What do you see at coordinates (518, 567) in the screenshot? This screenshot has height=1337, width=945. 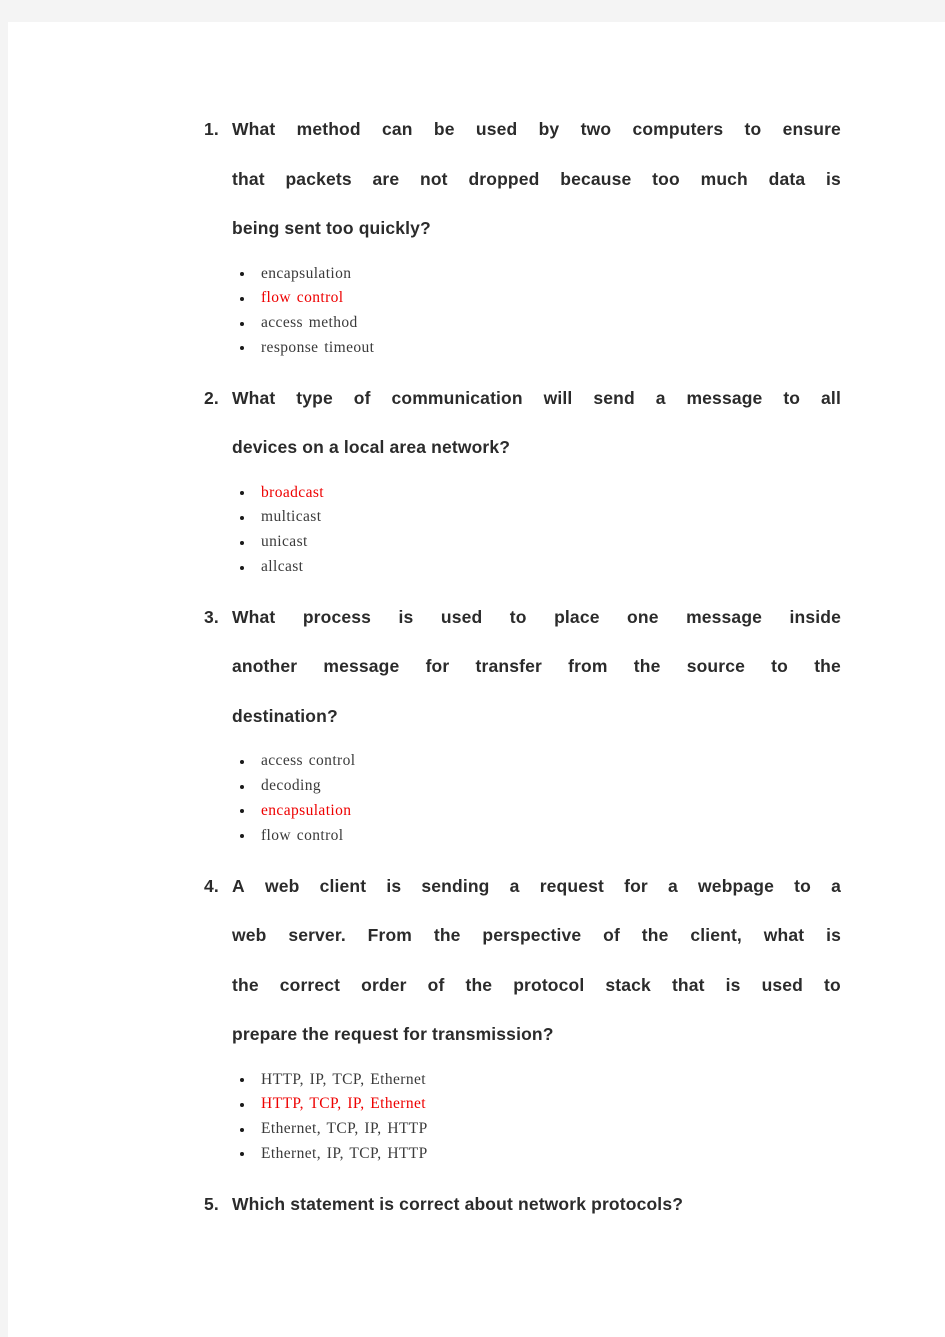 I see `option-item: allcast` at bounding box center [518, 567].